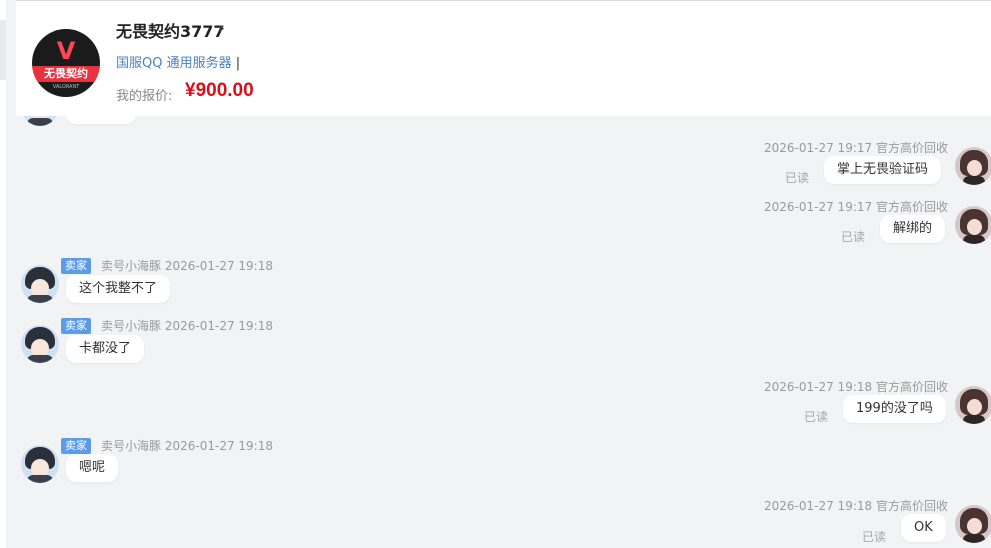  What do you see at coordinates (92, 468) in the screenshot?
I see `message-bubble: 嗯呢` at bounding box center [92, 468].